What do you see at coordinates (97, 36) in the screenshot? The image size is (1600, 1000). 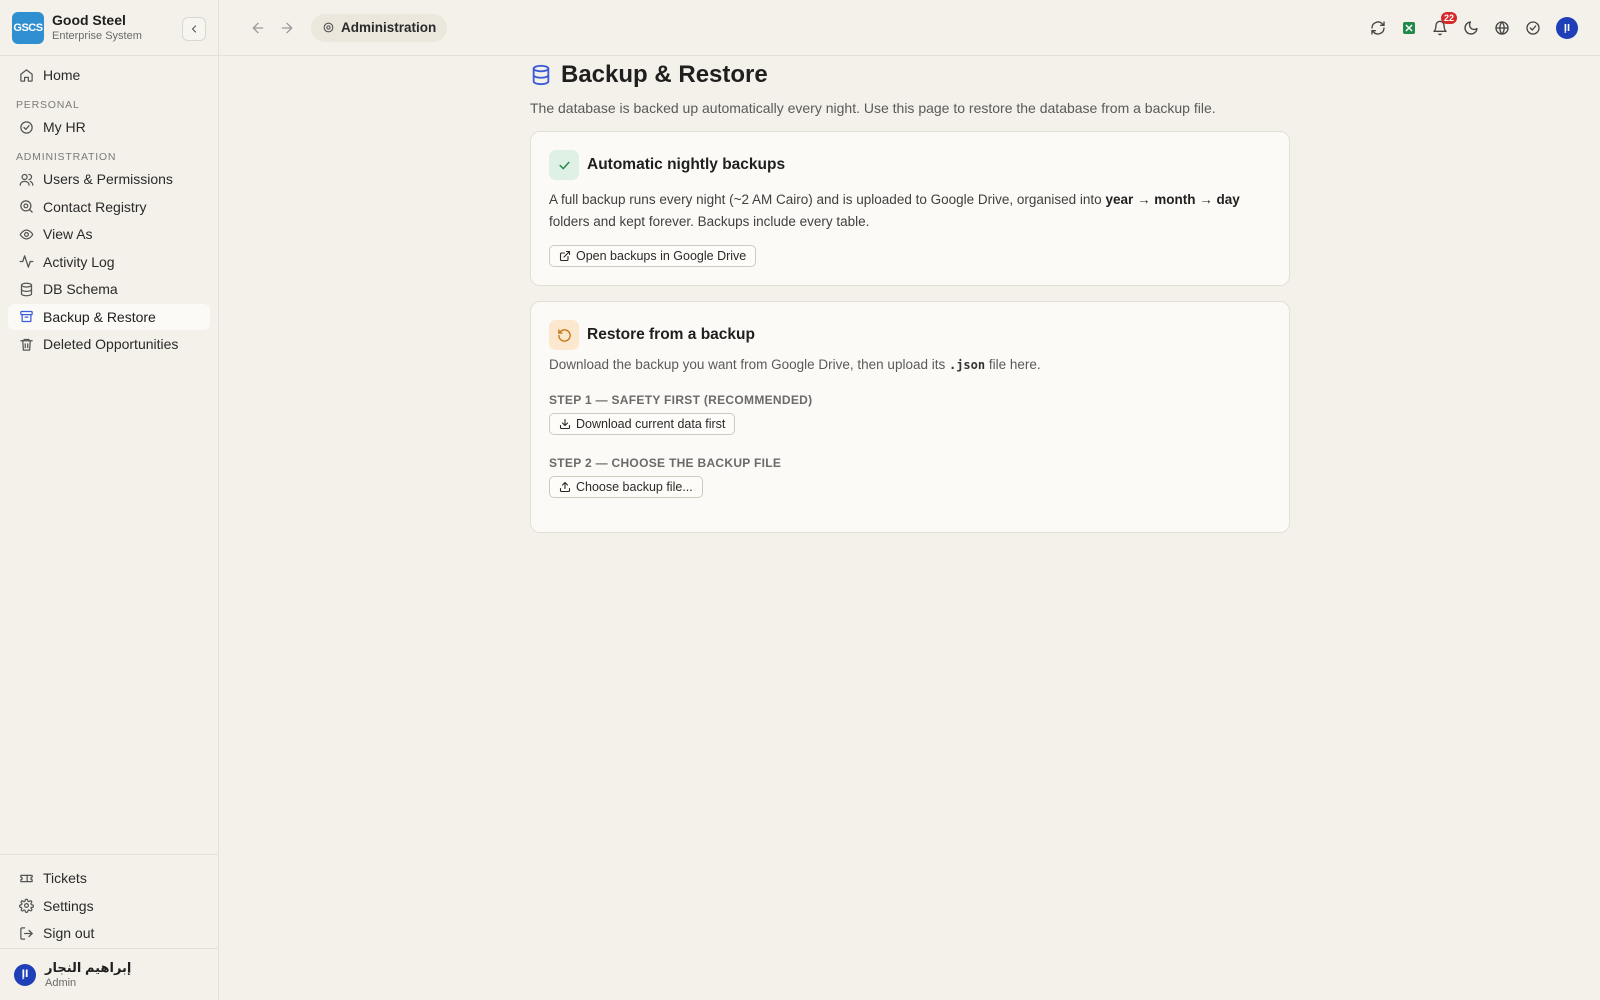 I see `brand-subtitle: Enterprise System` at bounding box center [97, 36].